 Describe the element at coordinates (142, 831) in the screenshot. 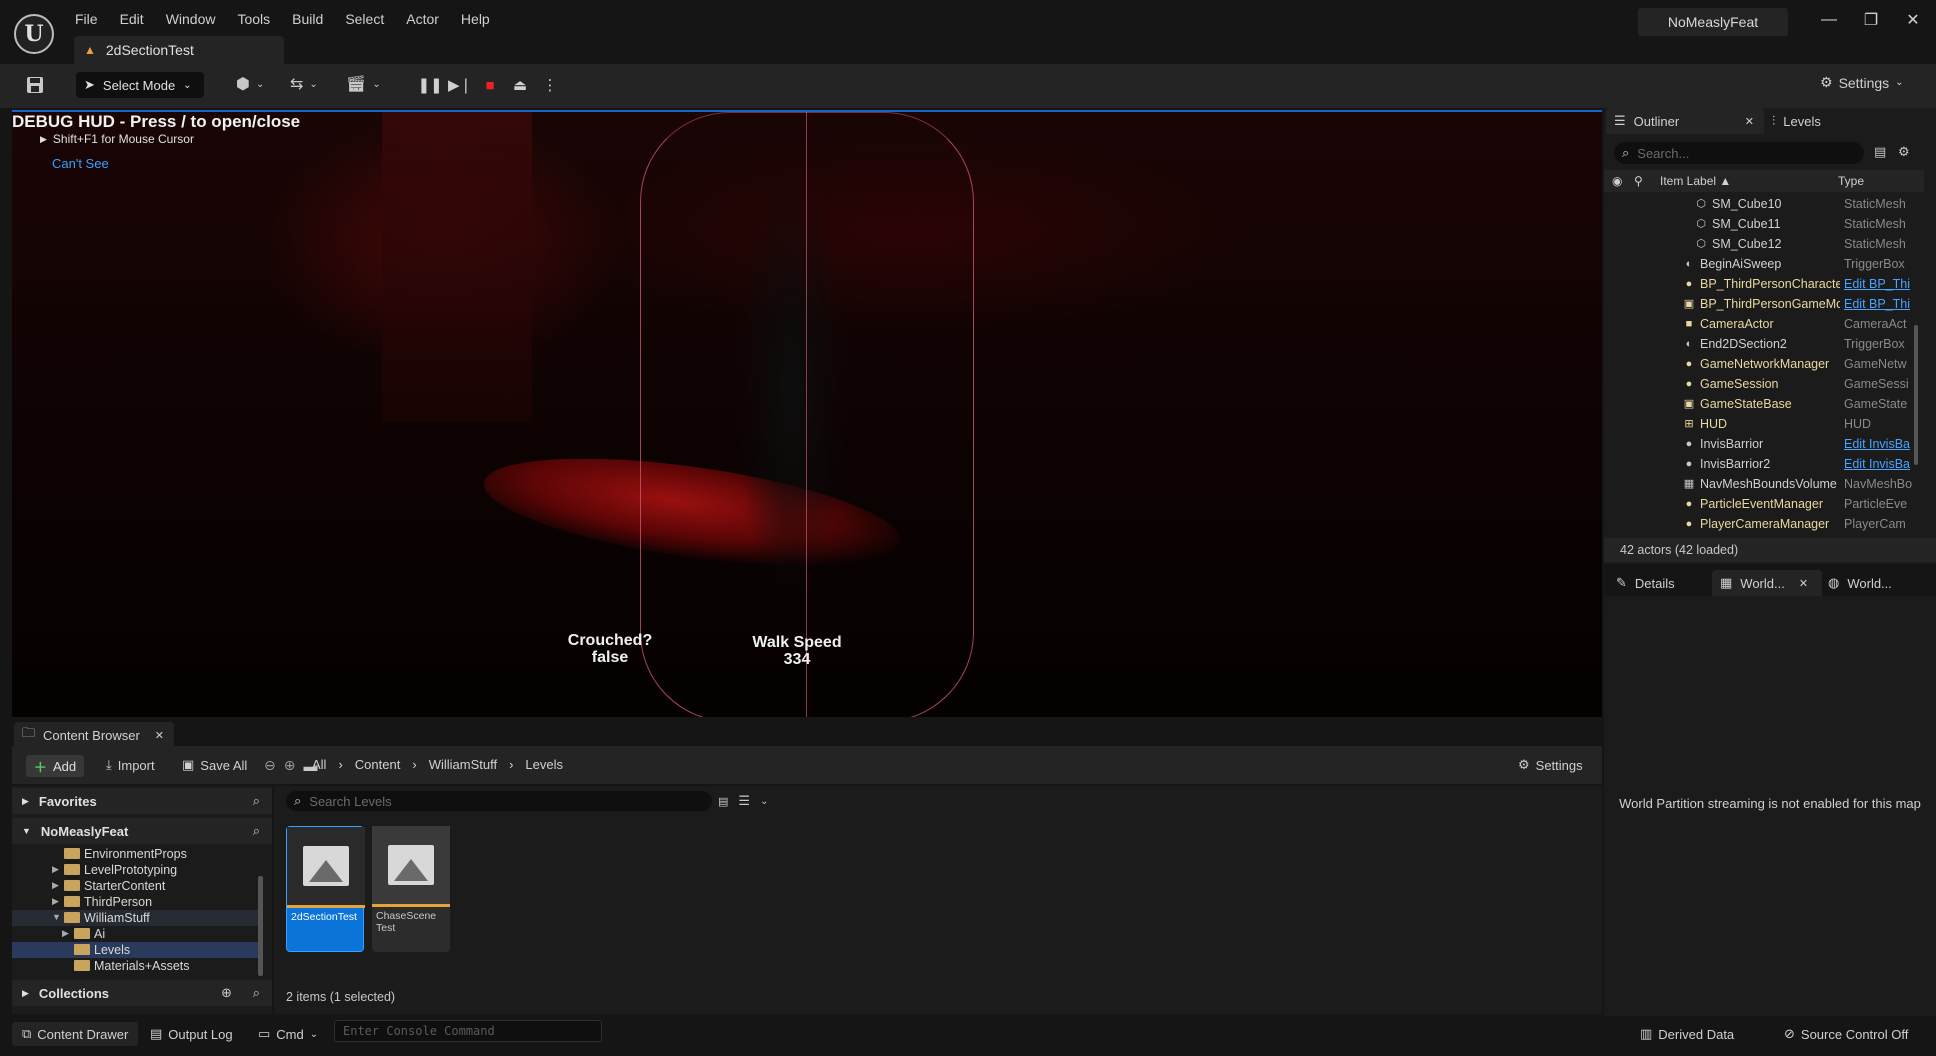

I see `project-section: ▼ NoMeaslyFeat ⌕` at that location.